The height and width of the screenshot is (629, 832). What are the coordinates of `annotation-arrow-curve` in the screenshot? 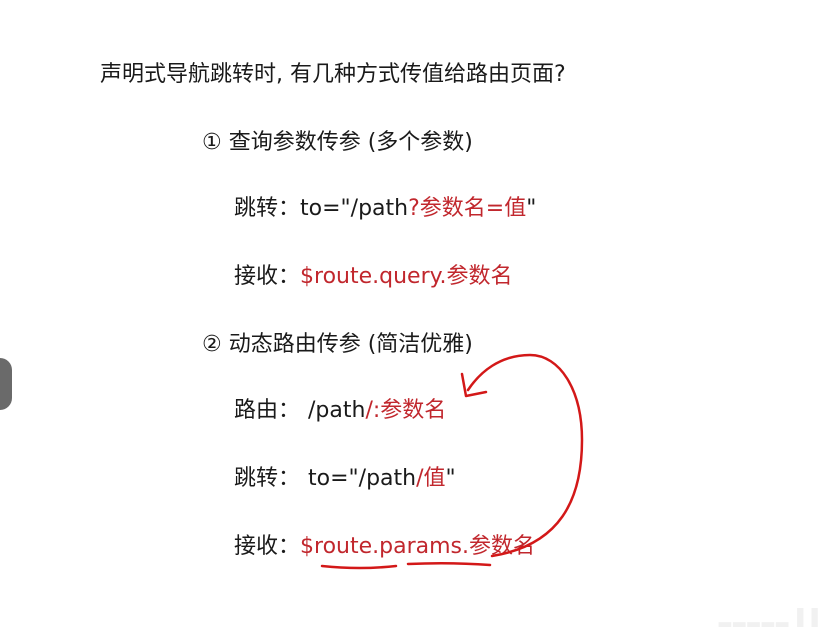 It's located at (525, 455).